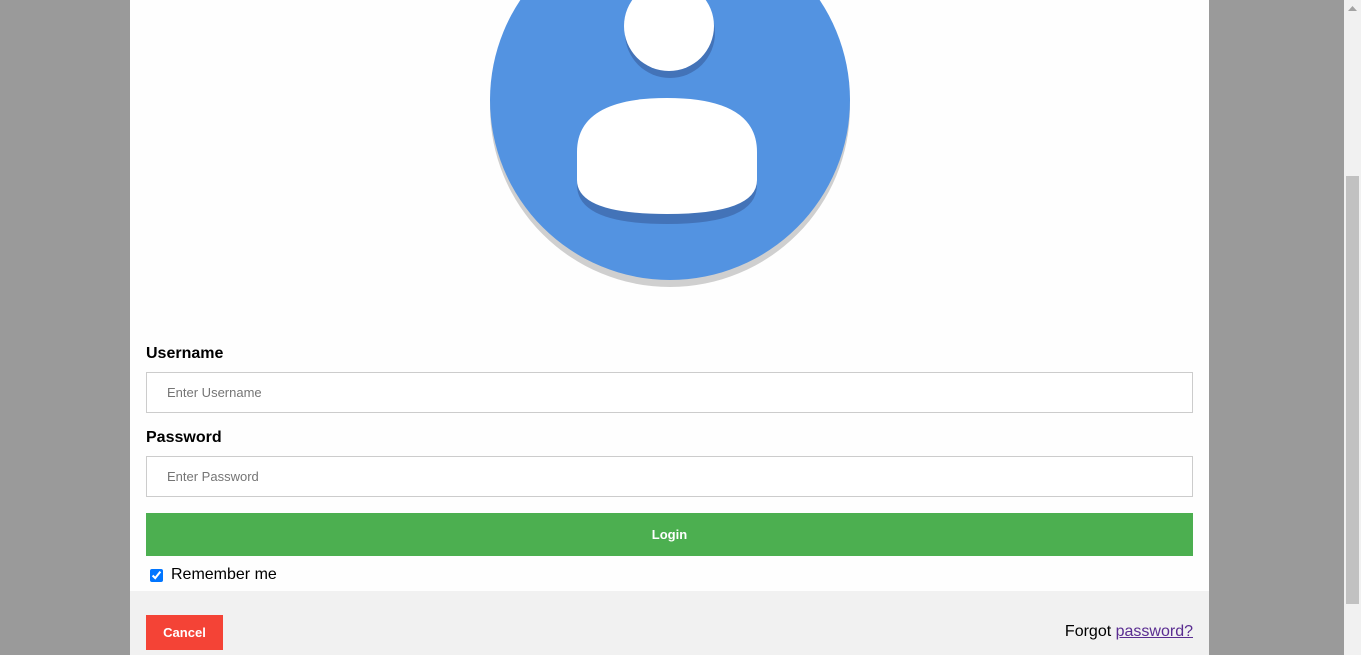 The image size is (1361, 655). What do you see at coordinates (669, 476) in the screenshot?
I see `password-input` at bounding box center [669, 476].